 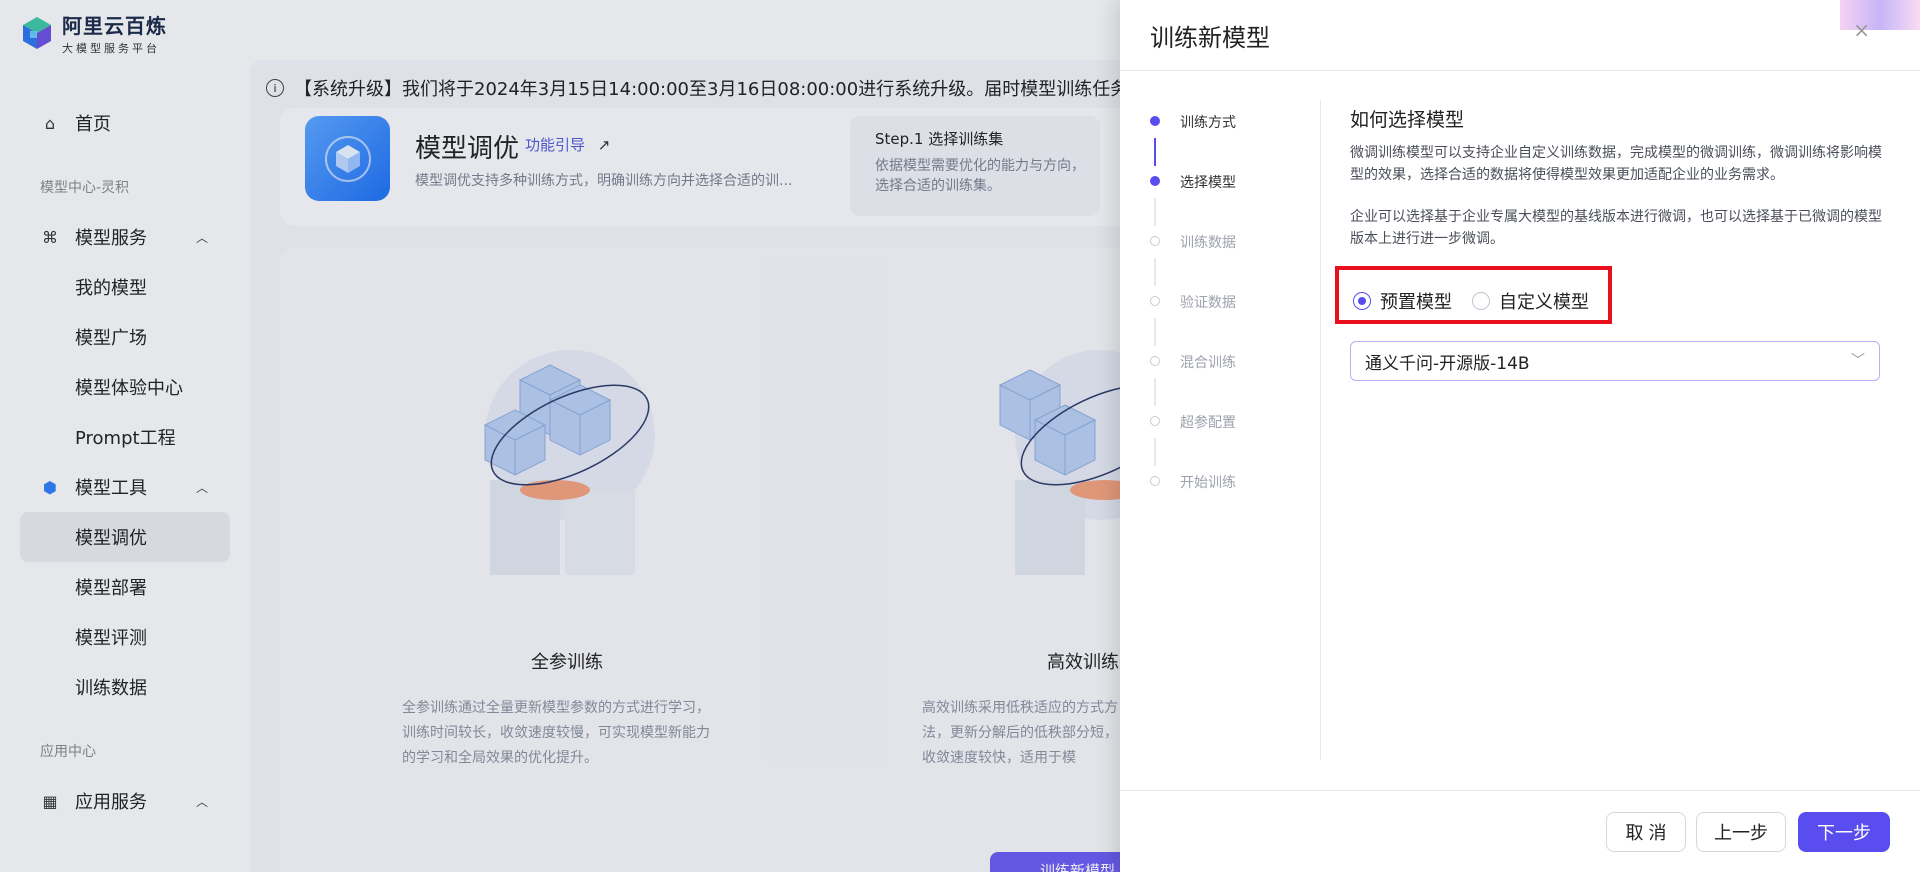 I want to click on model-type-radio-group: 预置模型 自定义模型, so click(x=1471, y=301).